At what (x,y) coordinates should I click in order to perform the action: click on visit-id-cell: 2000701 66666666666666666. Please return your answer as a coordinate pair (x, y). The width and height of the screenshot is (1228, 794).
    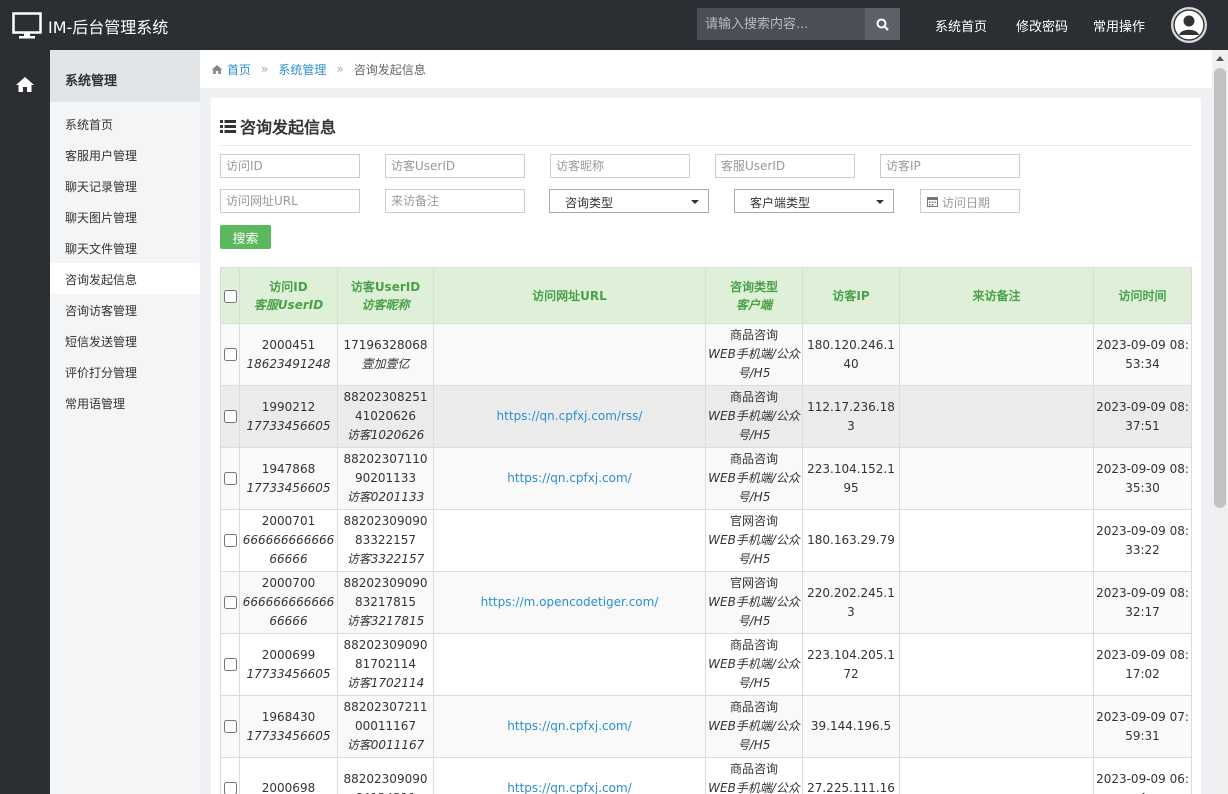
    Looking at the image, I should click on (288, 540).